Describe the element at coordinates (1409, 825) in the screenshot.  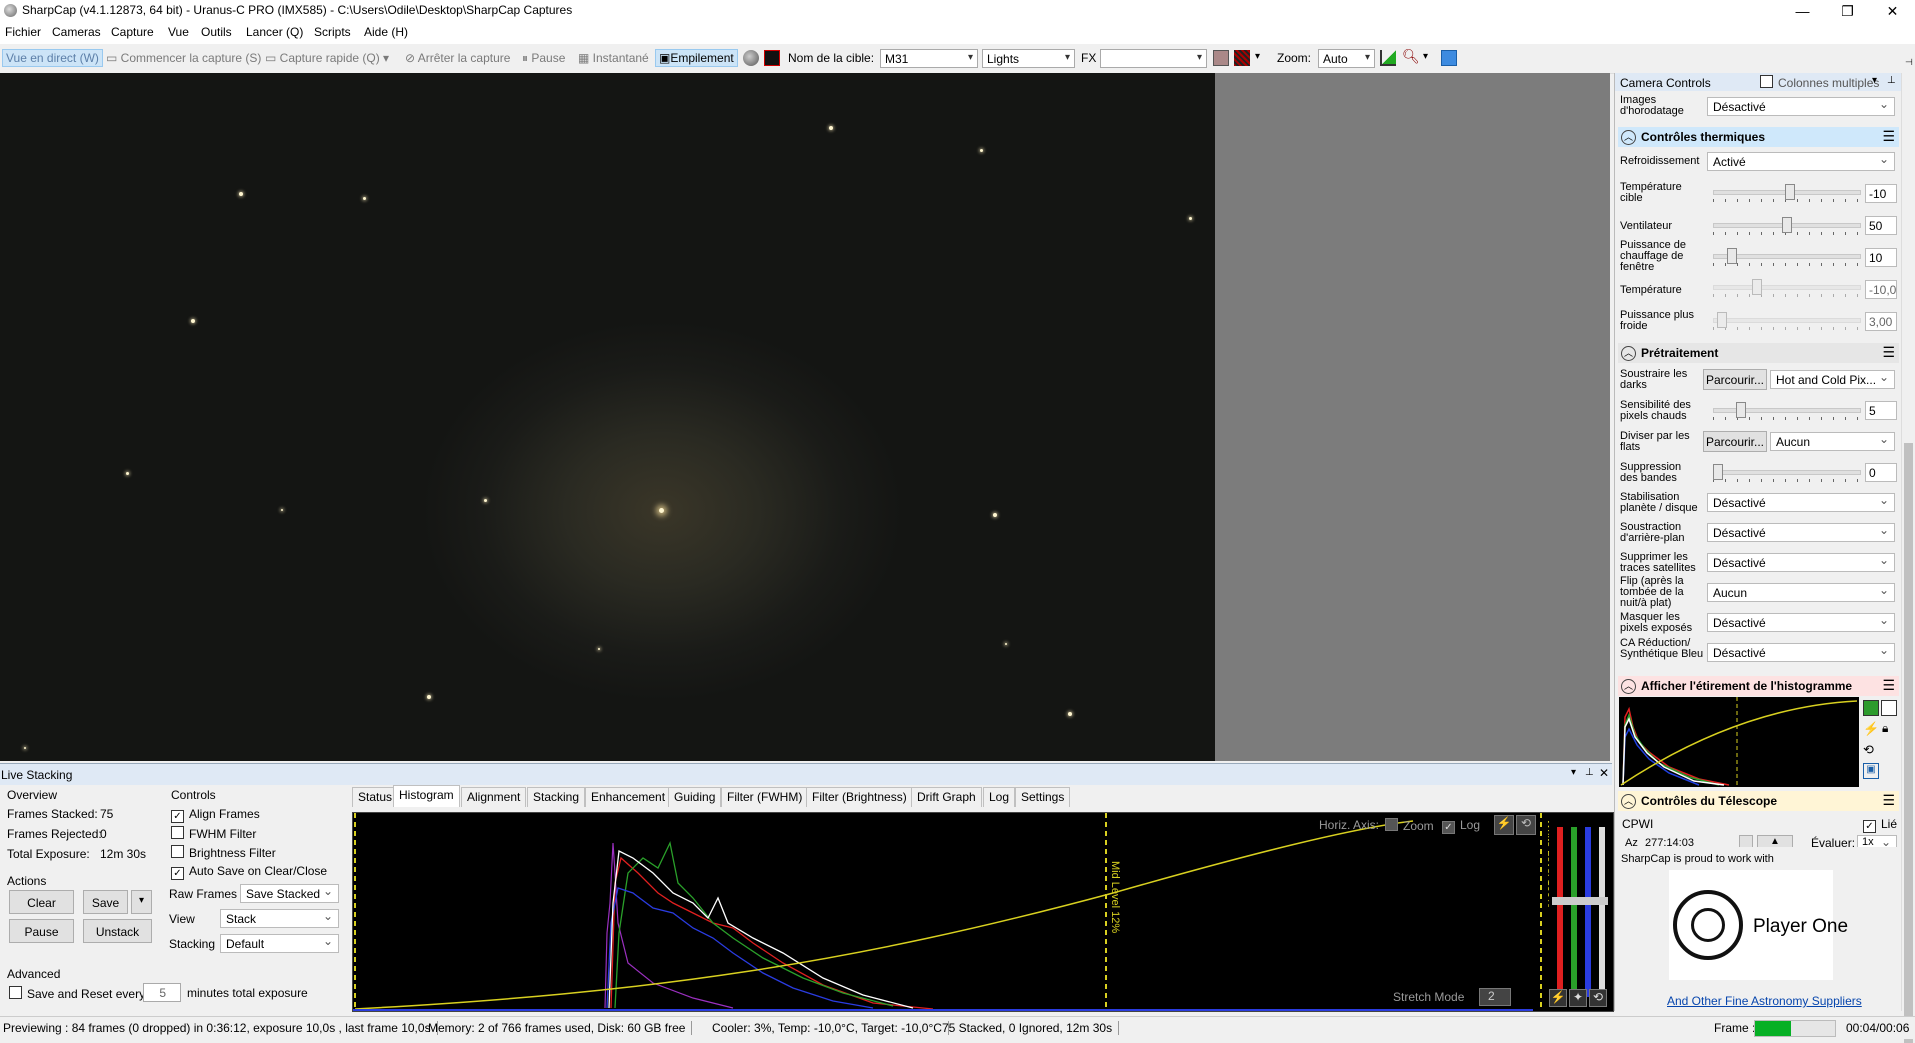
I see `zoom-toggle: Zoom` at that location.